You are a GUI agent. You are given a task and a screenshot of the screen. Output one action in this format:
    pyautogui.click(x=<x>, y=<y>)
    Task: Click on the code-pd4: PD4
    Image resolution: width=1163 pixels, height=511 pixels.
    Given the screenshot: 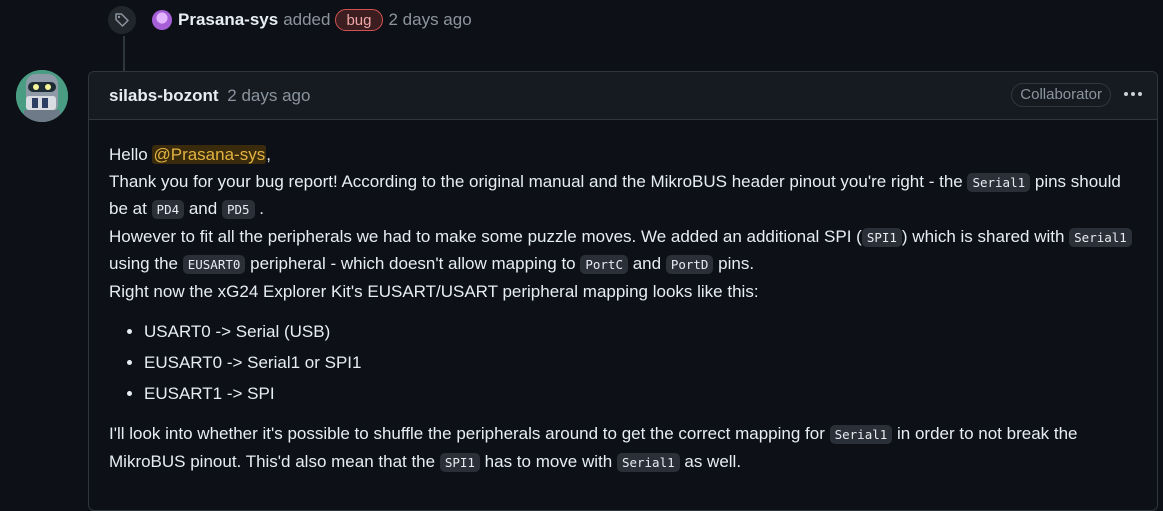 What is the action you would take?
    pyautogui.click(x=168, y=209)
    